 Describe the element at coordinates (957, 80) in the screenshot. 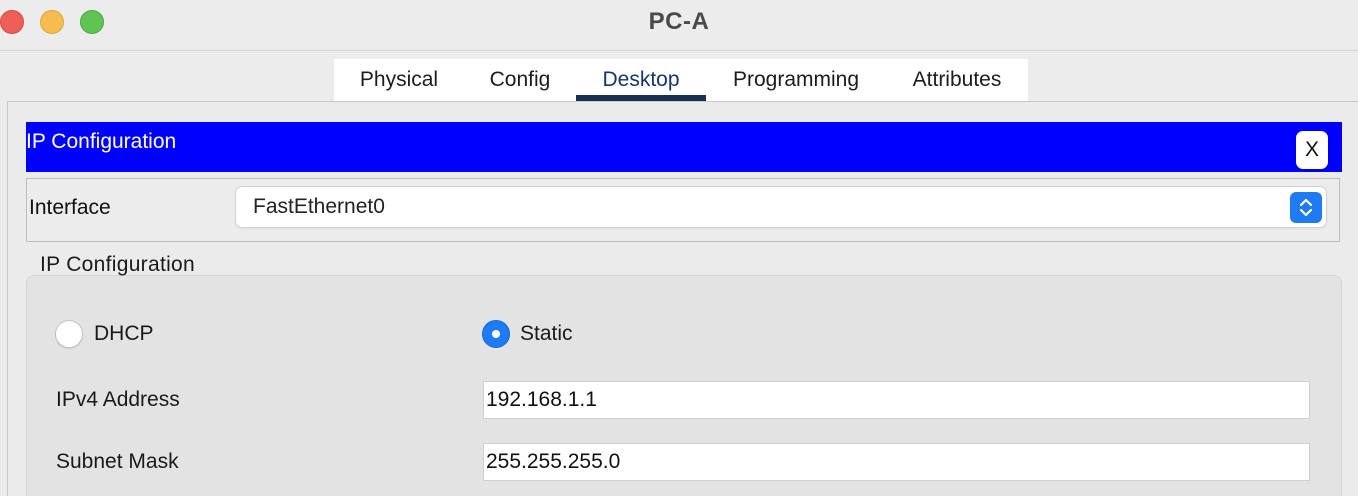

I see `tab-attributes: Attributes` at that location.